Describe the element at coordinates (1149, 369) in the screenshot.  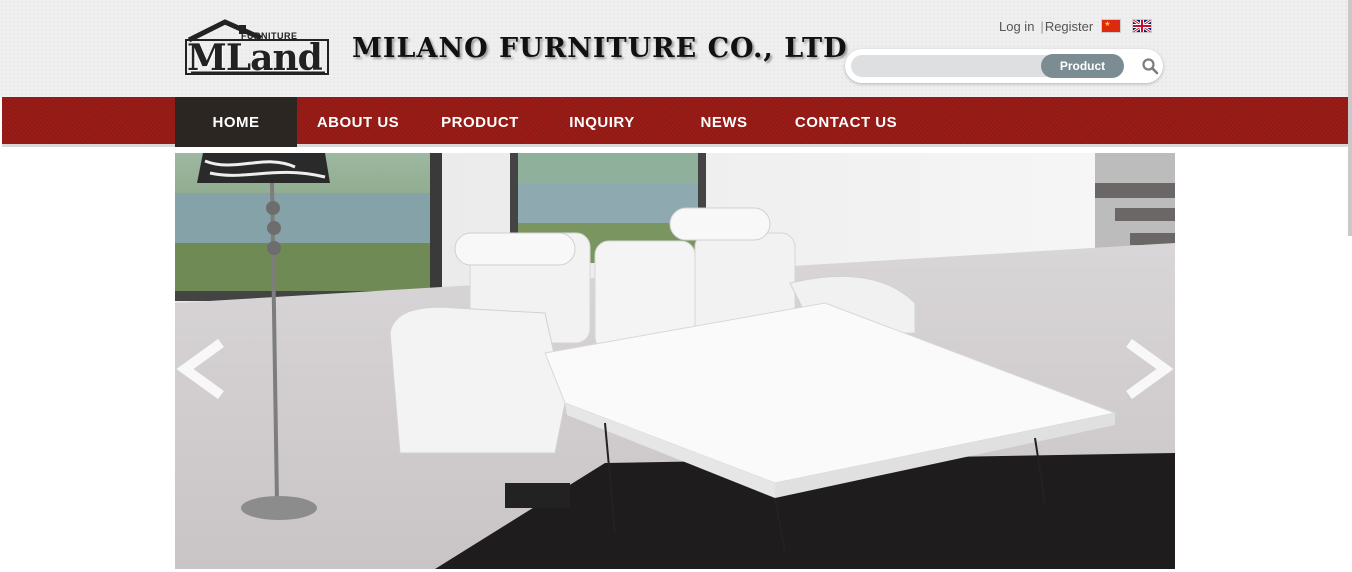
I see `chevron-right-icon` at that location.